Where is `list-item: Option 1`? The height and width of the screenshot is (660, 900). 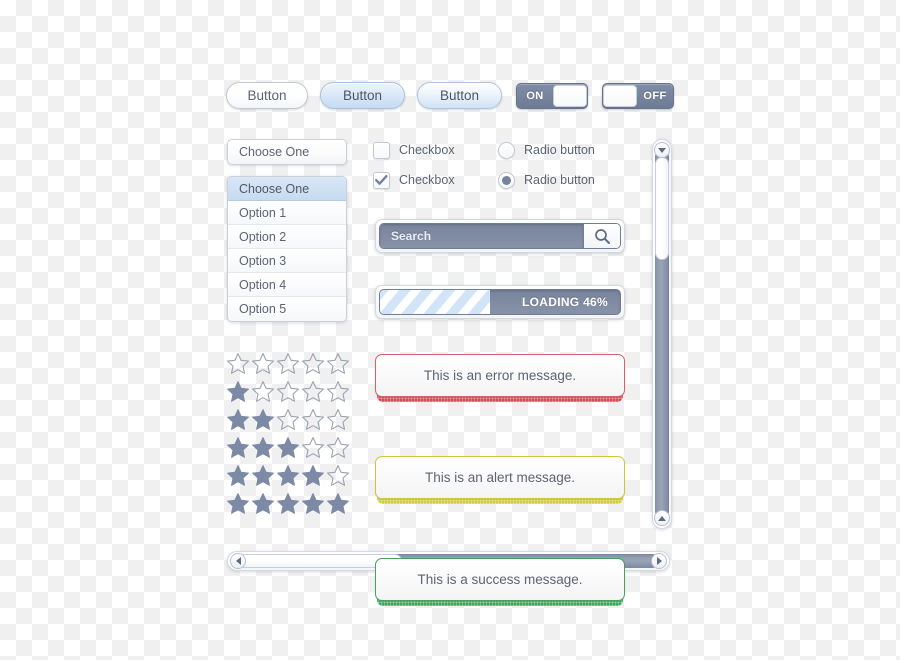
list-item: Option 1 is located at coordinates (287, 213).